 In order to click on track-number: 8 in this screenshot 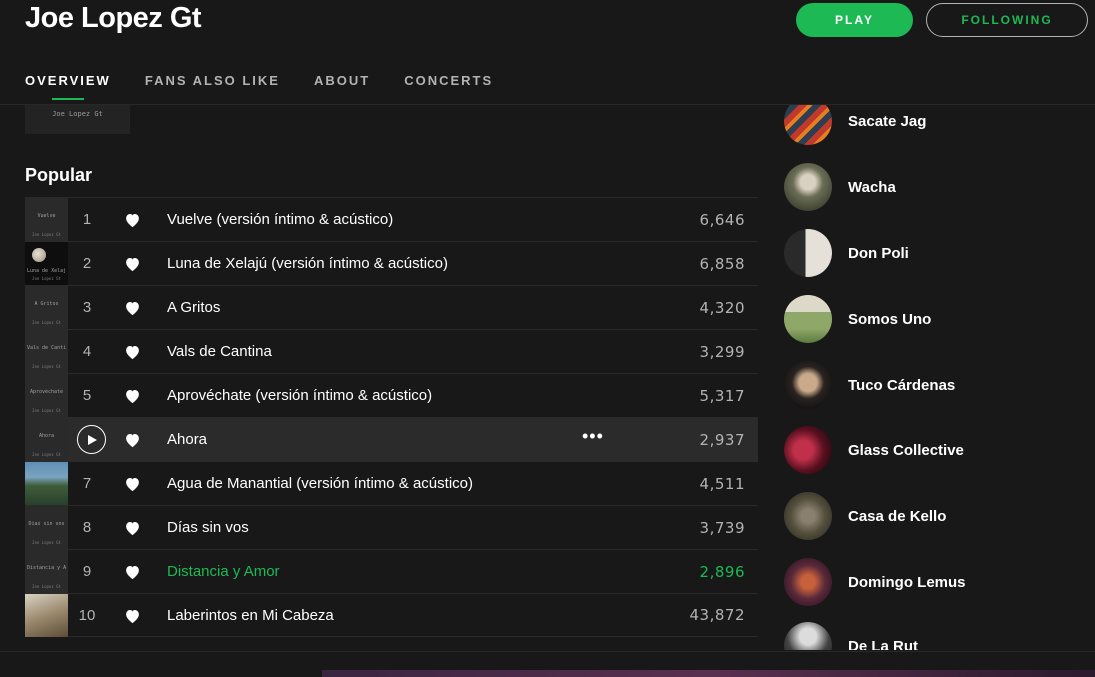, I will do `click(87, 527)`.